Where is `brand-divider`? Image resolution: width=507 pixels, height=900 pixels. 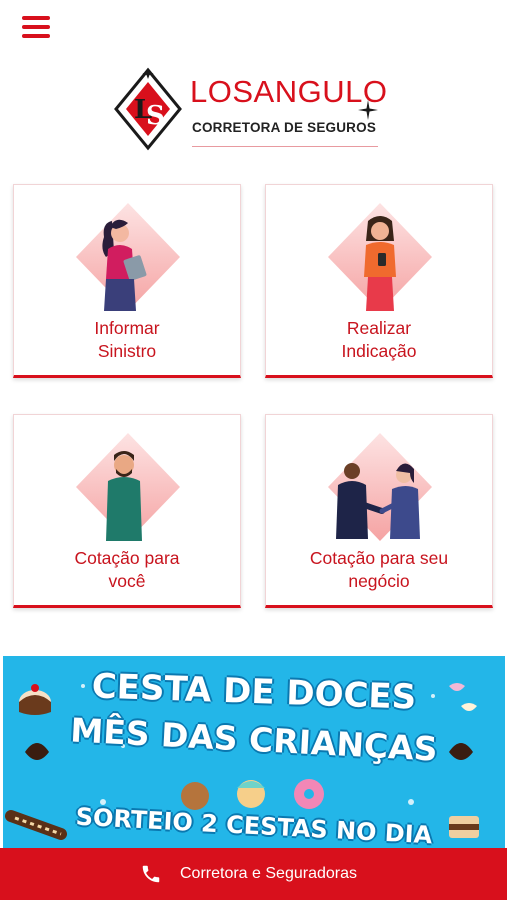
brand-divider is located at coordinates (285, 146).